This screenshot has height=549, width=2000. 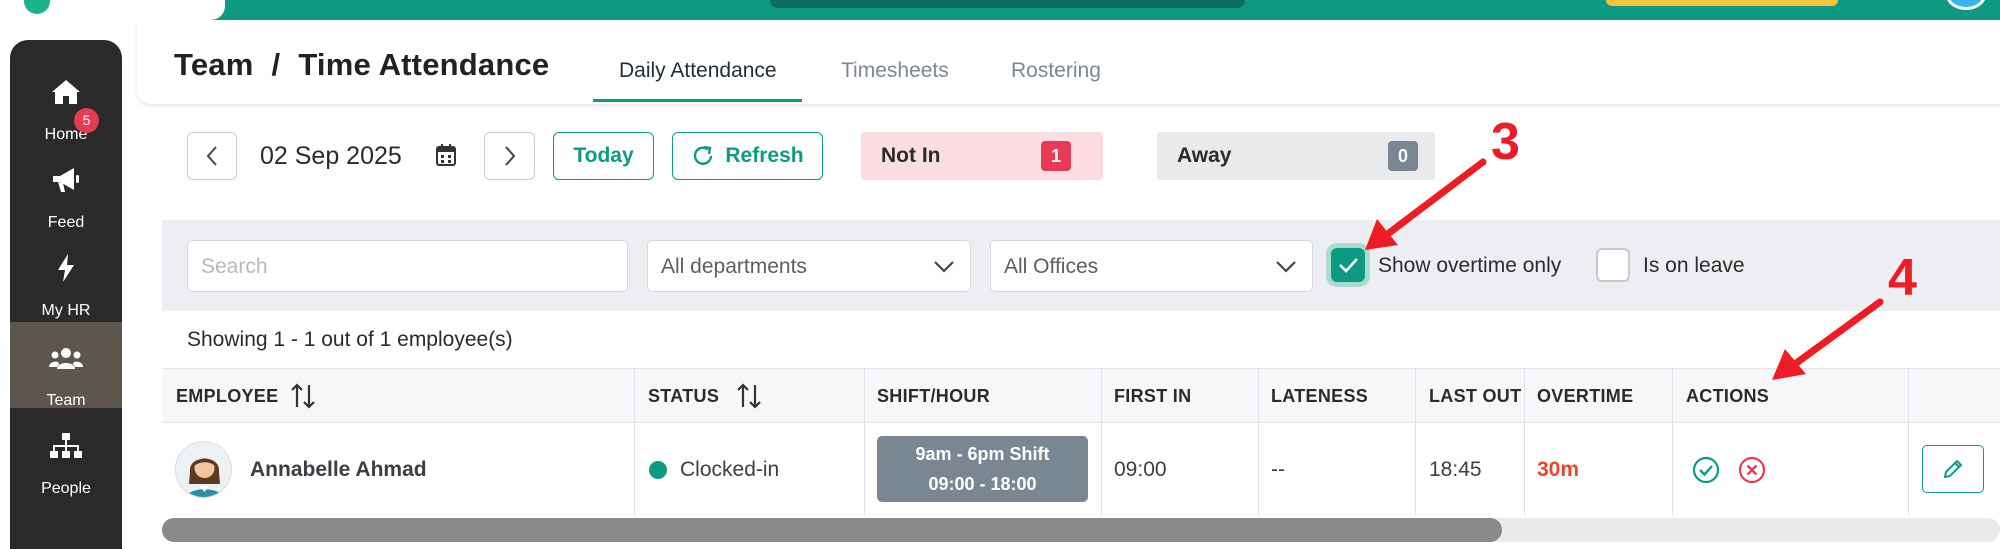 I want to click on annotation-layer, so click(x=1624, y=269).